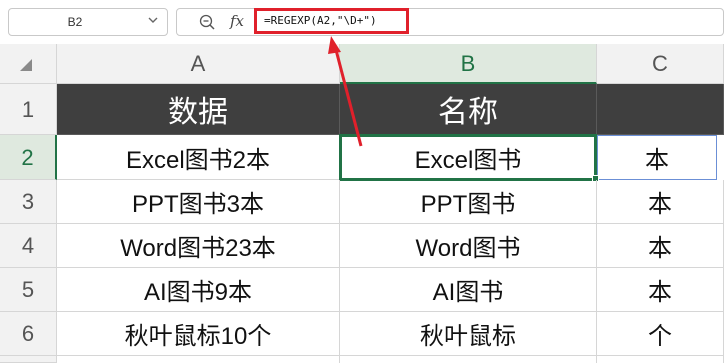  What do you see at coordinates (468, 334) in the screenshot?
I see `cell-b6: 秋叶鼠标` at bounding box center [468, 334].